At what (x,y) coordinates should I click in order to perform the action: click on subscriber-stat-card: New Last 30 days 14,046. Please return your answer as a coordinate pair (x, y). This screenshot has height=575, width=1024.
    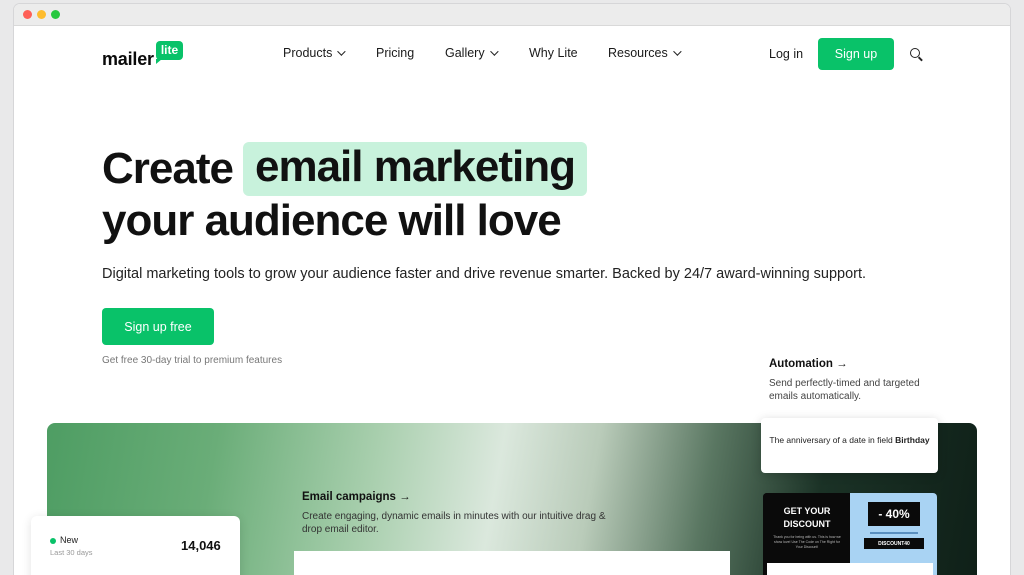
    Looking at the image, I should click on (135, 545).